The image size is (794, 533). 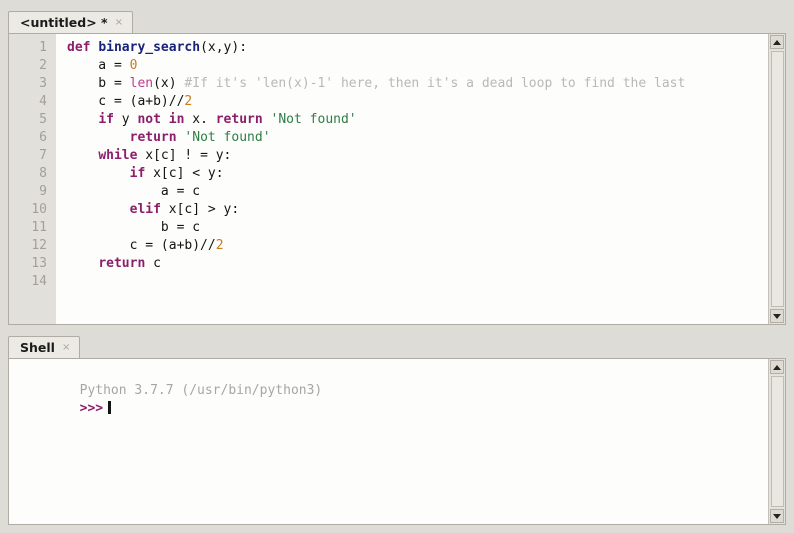 I want to click on shell-banner-line: Python 3.7.7 (/usr/bin/python3), so click(x=392, y=381).